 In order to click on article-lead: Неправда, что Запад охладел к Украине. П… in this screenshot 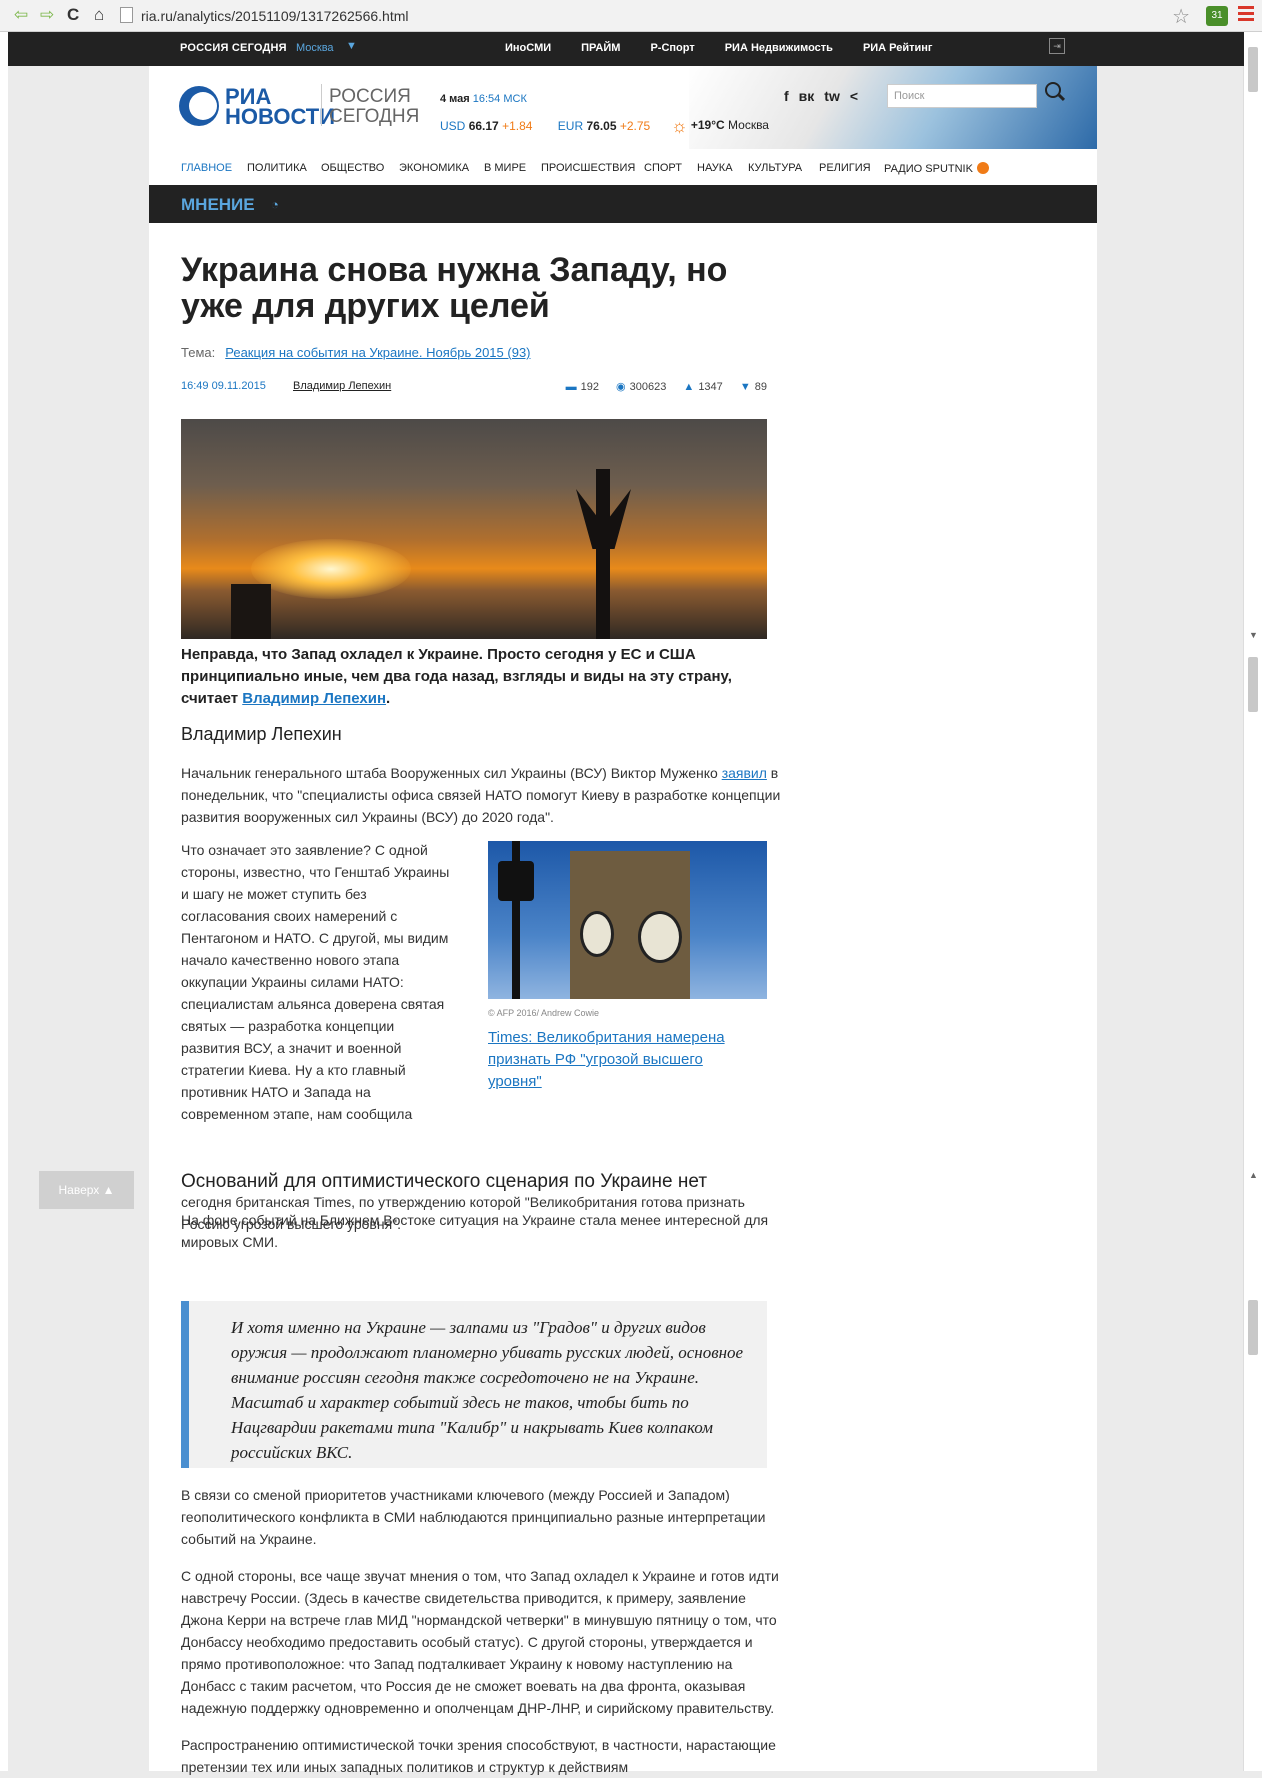, I will do `click(474, 677)`.